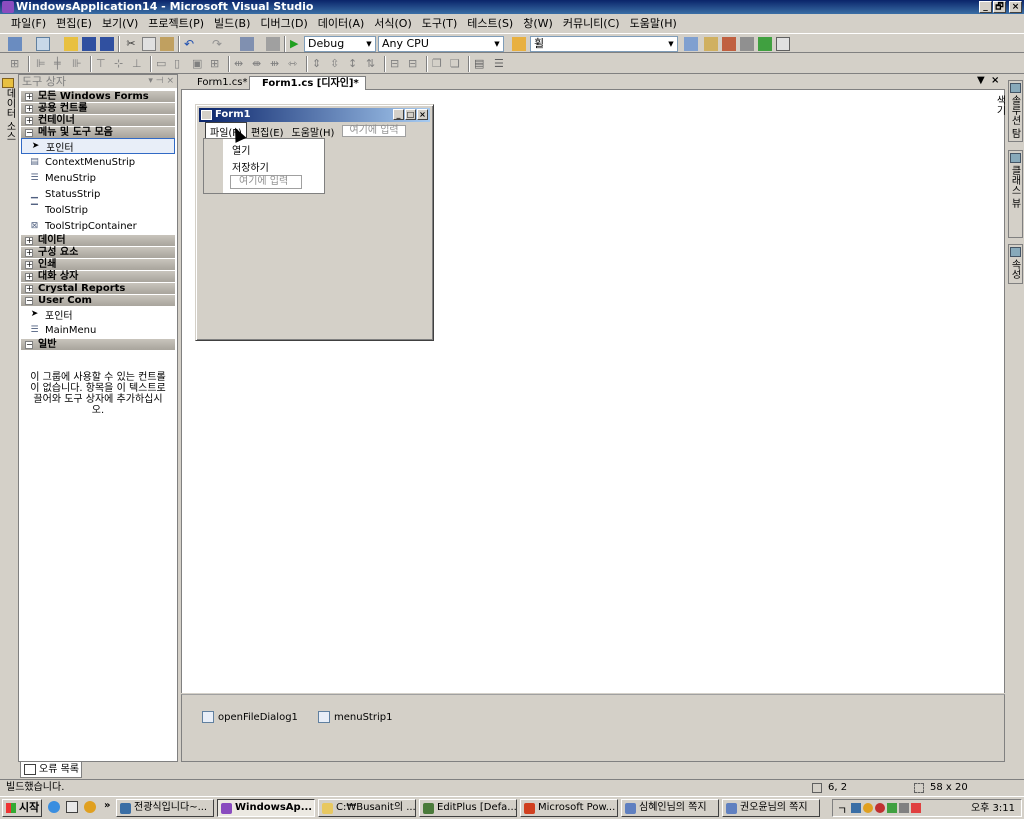 Image resolution: width=1024 pixels, height=819 pixels. I want to click on decrease-spacing-icon: ⇻, so click(277, 64).